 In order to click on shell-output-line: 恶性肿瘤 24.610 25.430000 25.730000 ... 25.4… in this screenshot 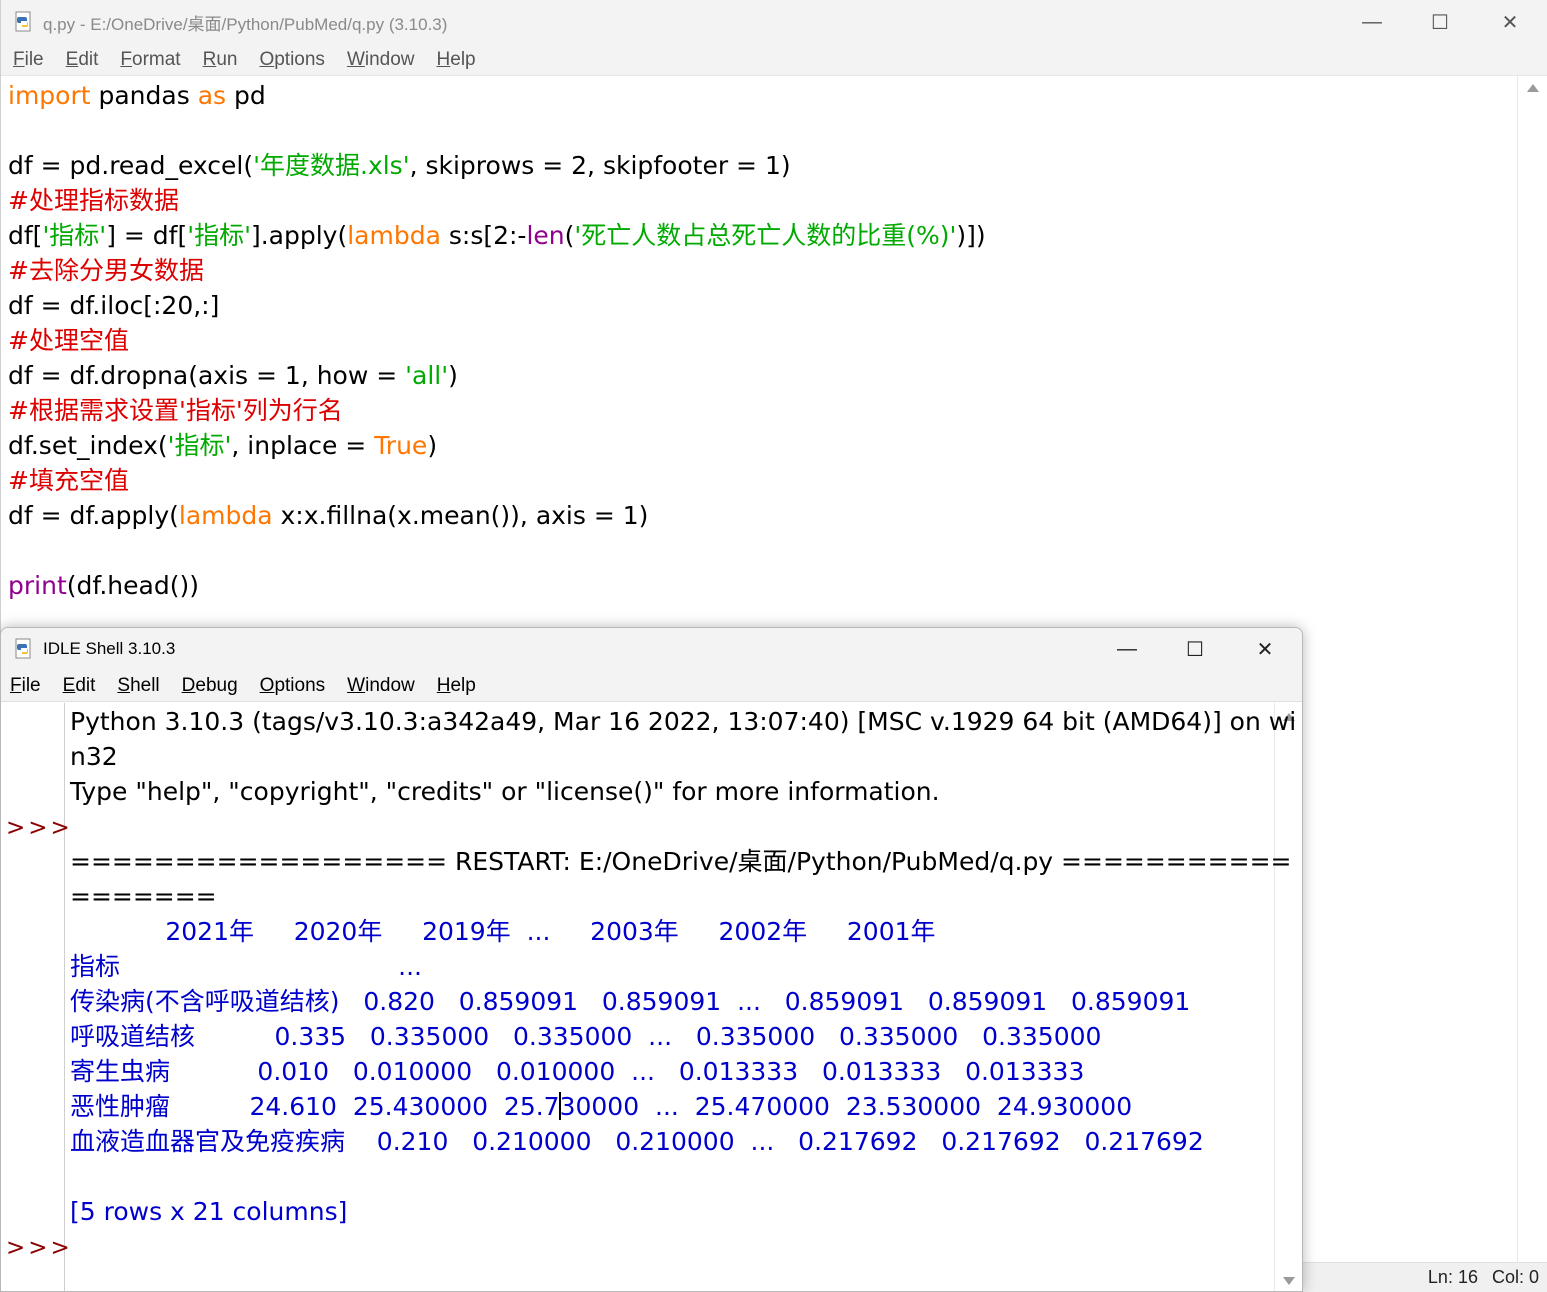, I will do `click(601, 1106)`.